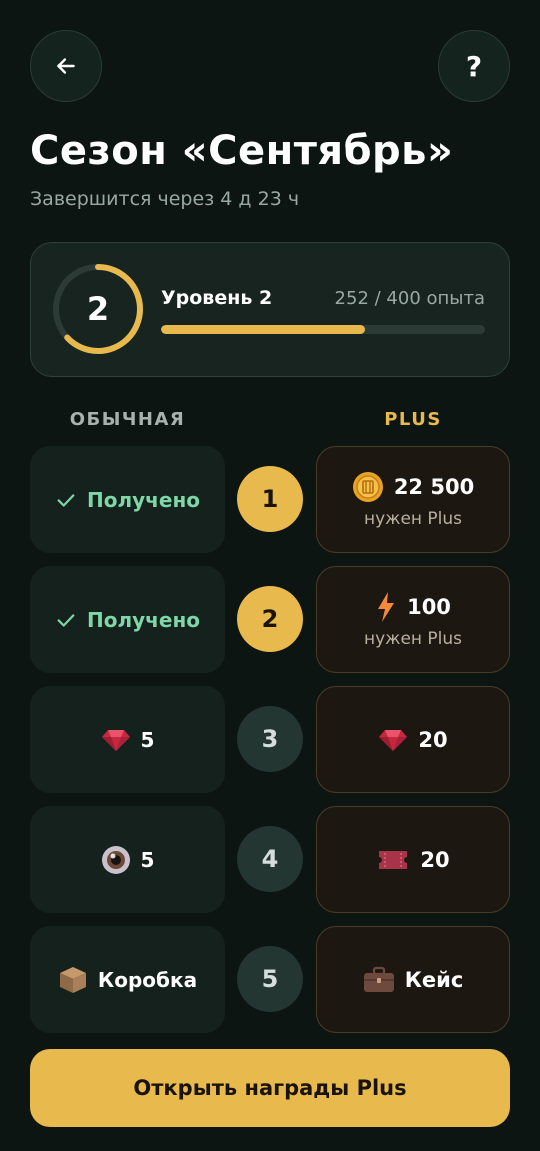 The height and width of the screenshot is (1151, 540). I want to click on plus-reward-cell: 100 нужен Plus, so click(413, 619).